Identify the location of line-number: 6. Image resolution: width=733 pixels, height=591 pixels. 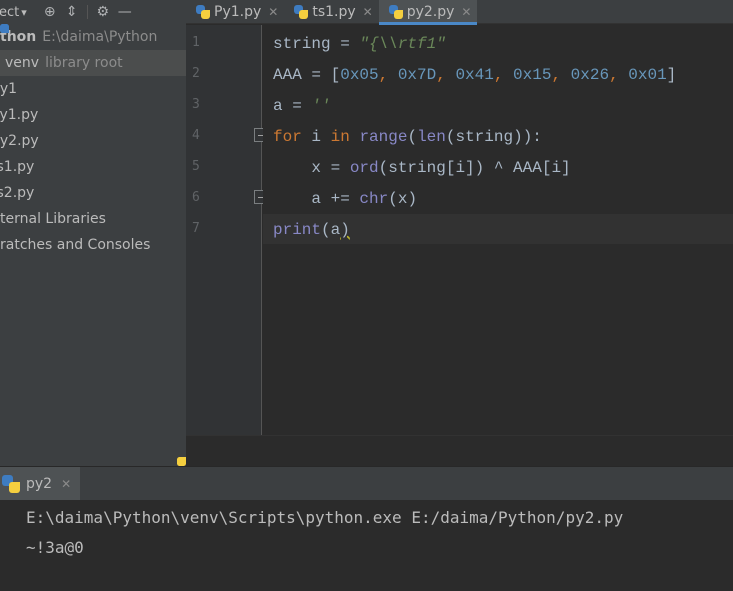
(196, 197).